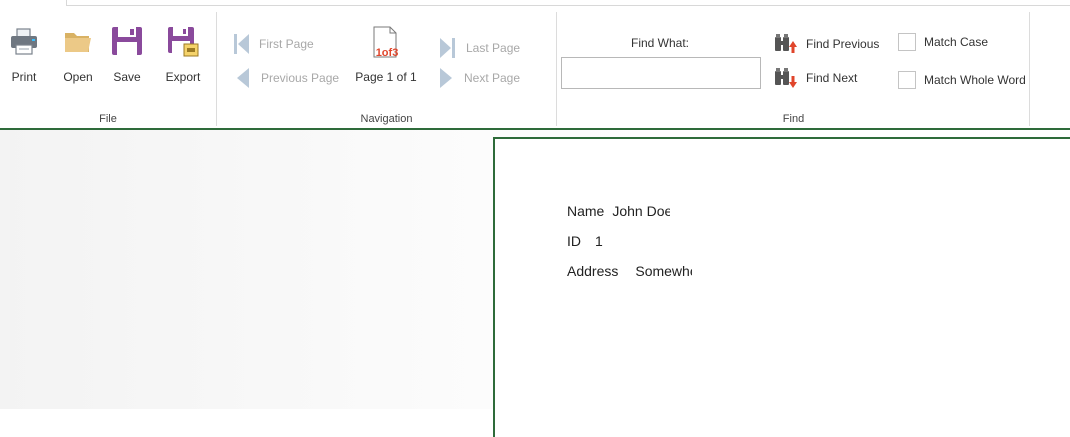 The height and width of the screenshot is (437, 1070). I want to click on open-button: Open, so click(78, 57).